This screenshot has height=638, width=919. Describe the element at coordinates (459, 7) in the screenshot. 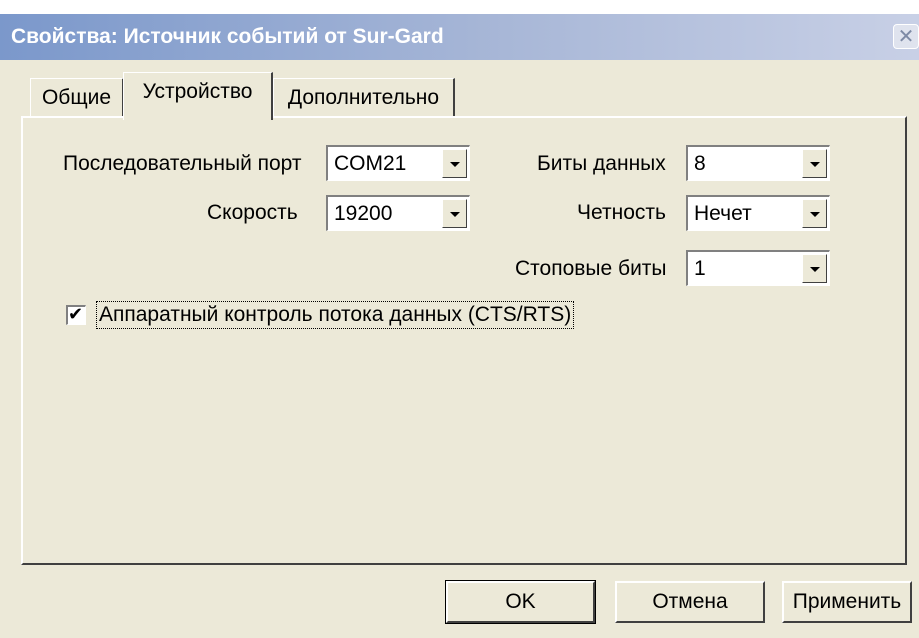

I see `background-strip` at that location.